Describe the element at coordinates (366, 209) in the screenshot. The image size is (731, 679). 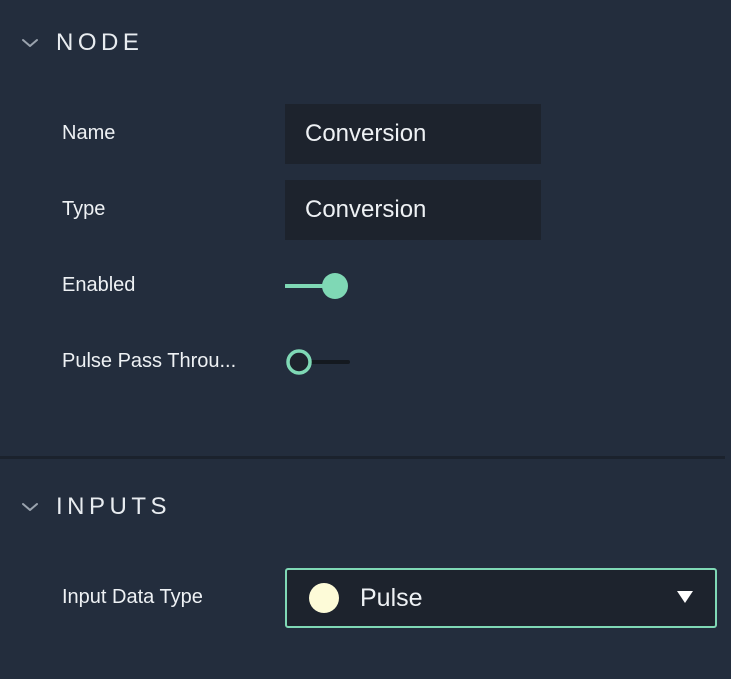
I see `type-field-value: Conversion` at that location.